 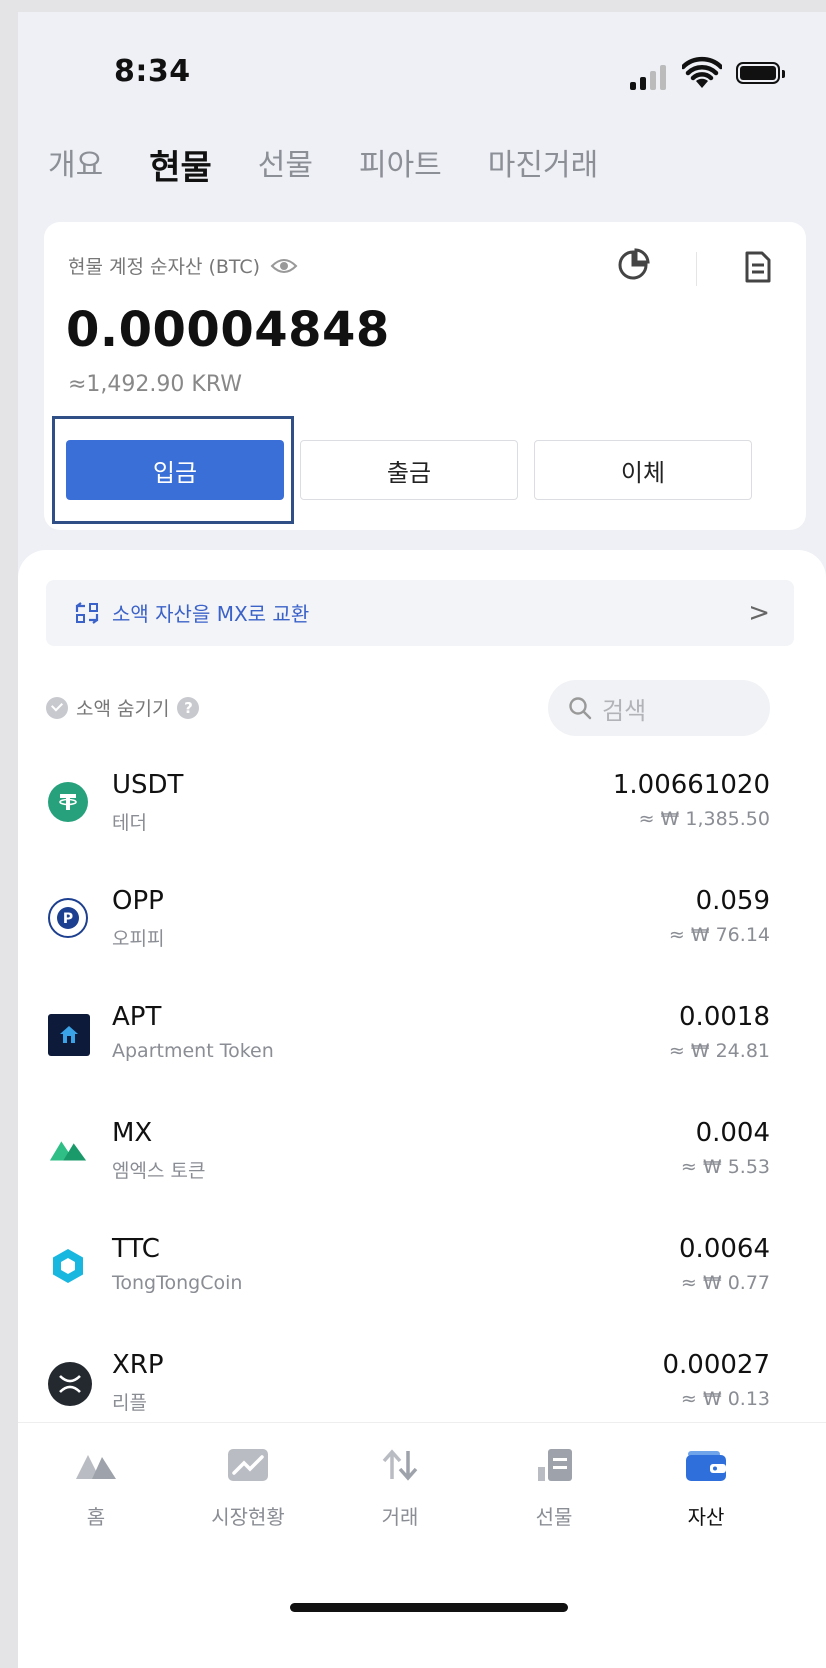 What do you see at coordinates (138, 1365) in the screenshot?
I see `asset-symbol: XRP` at bounding box center [138, 1365].